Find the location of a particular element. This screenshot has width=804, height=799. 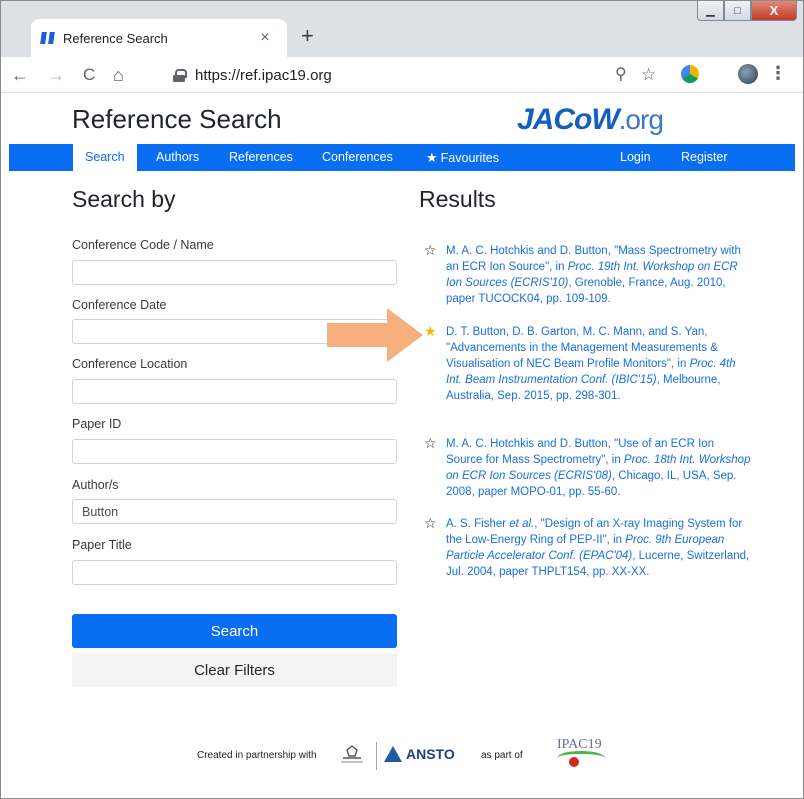

ansto-wordmark: ANSTO is located at coordinates (430, 754).